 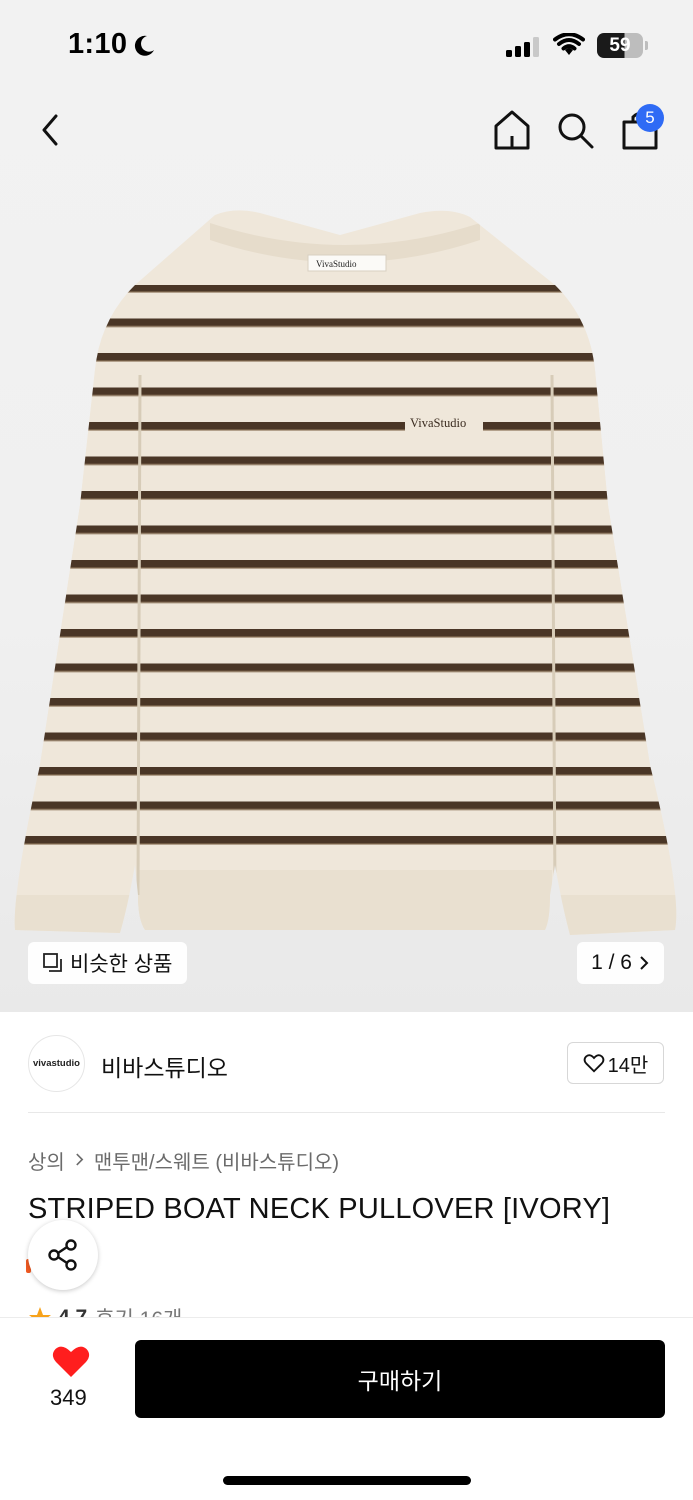 What do you see at coordinates (216, 1160) in the screenshot?
I see `breadcrumb-subcategory: 맨투맨/스웨트 (비바스튜디오)` at bounding box center [216, 1160].